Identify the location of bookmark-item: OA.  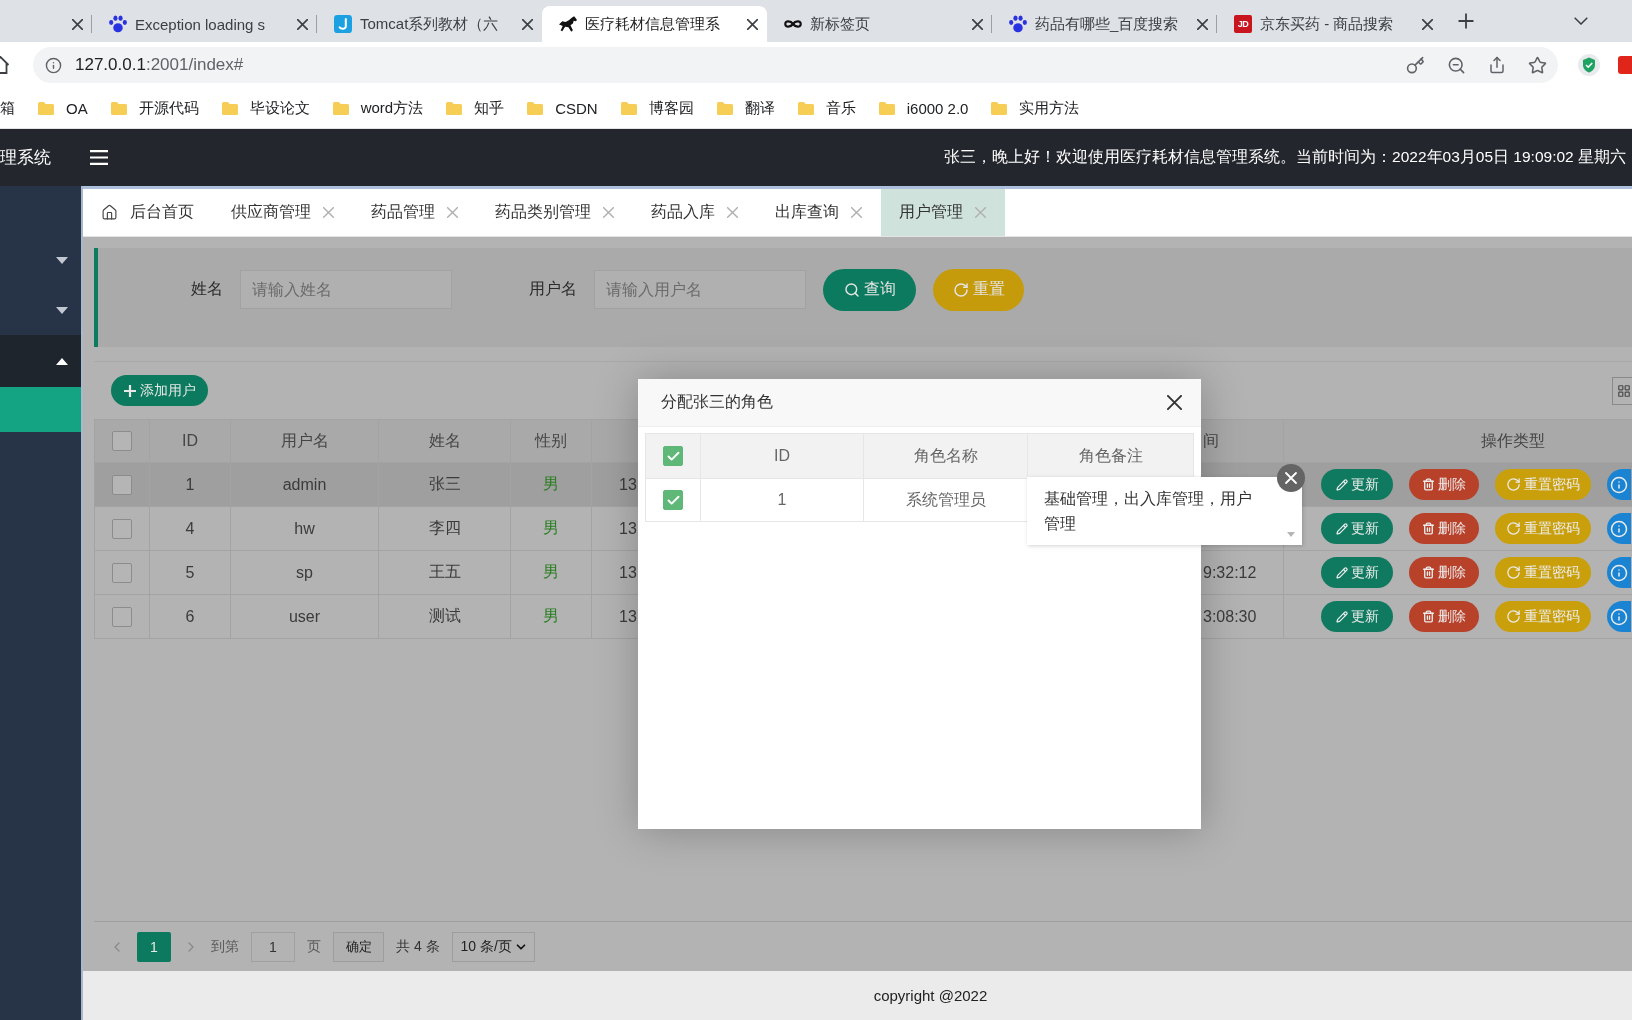
(63, 108).